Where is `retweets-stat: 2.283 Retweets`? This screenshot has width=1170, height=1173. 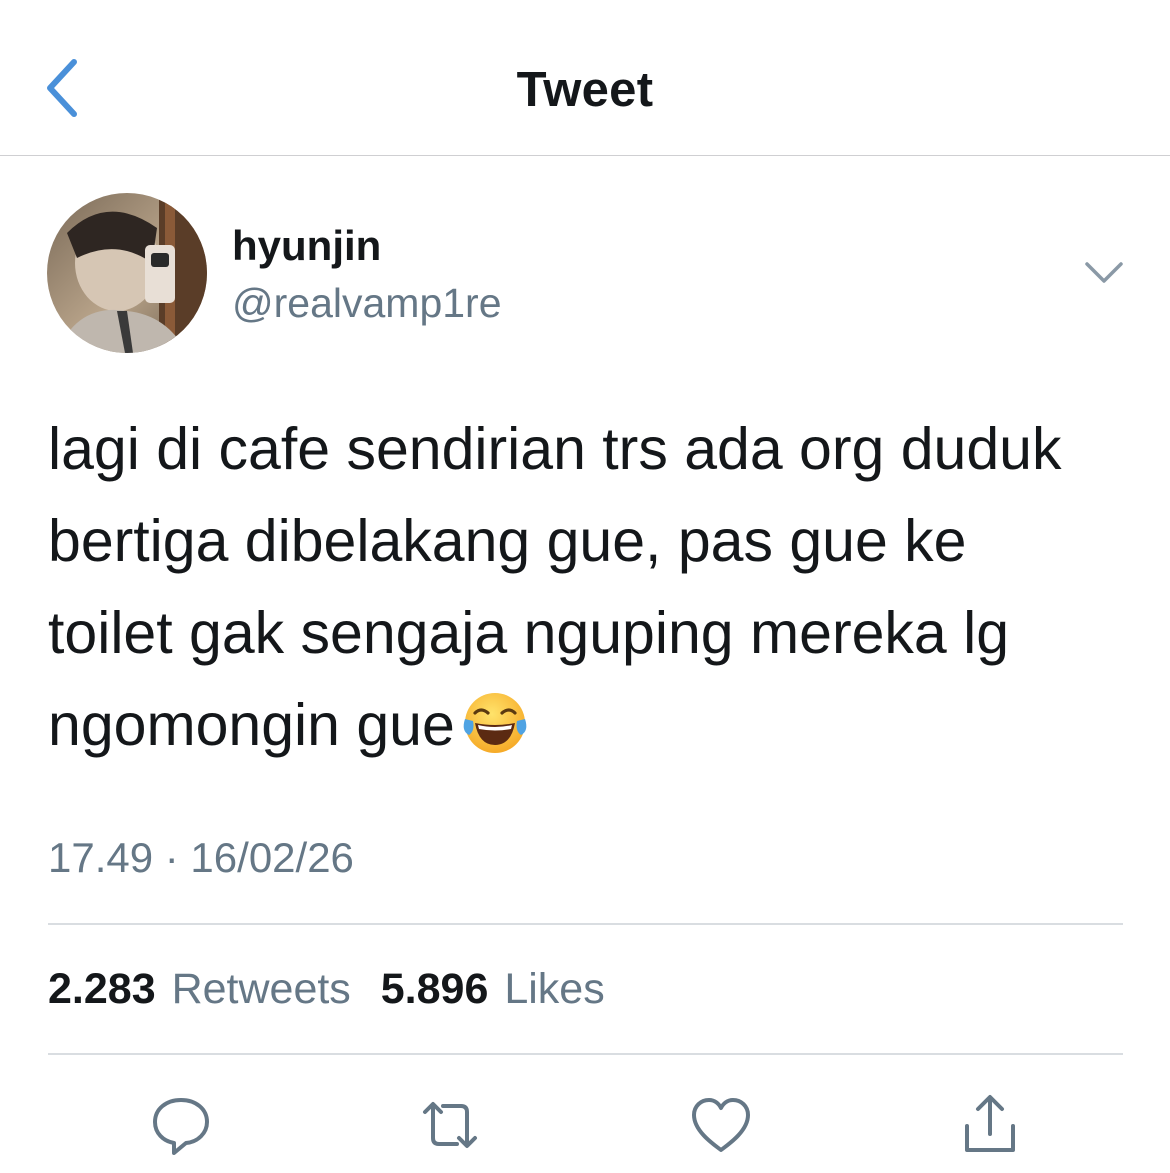
retweets-stat: 2.283 Retweets is located at coordinates (199, 989).